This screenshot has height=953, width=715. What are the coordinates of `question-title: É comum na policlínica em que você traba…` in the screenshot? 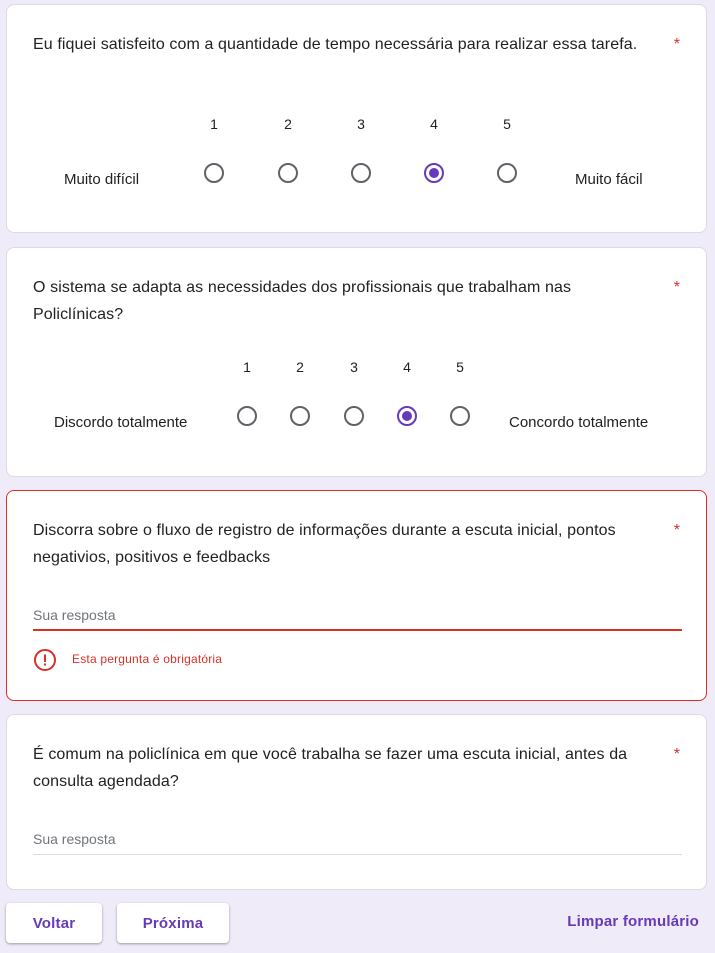 It's located at (330, 768).